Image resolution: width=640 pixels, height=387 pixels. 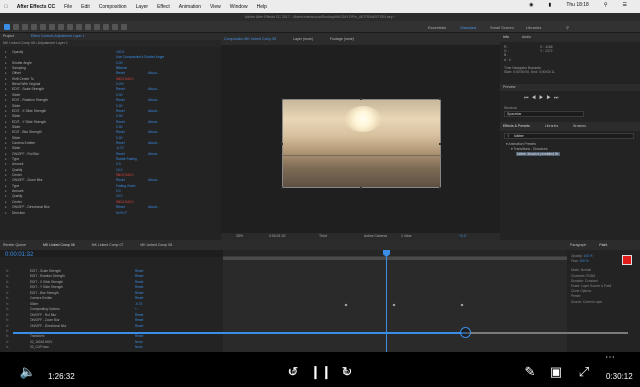 What do you see at coordinates (610, 357) in the screenshot?
I see `more-icon: ⋯` at bounding box center [610, 357].